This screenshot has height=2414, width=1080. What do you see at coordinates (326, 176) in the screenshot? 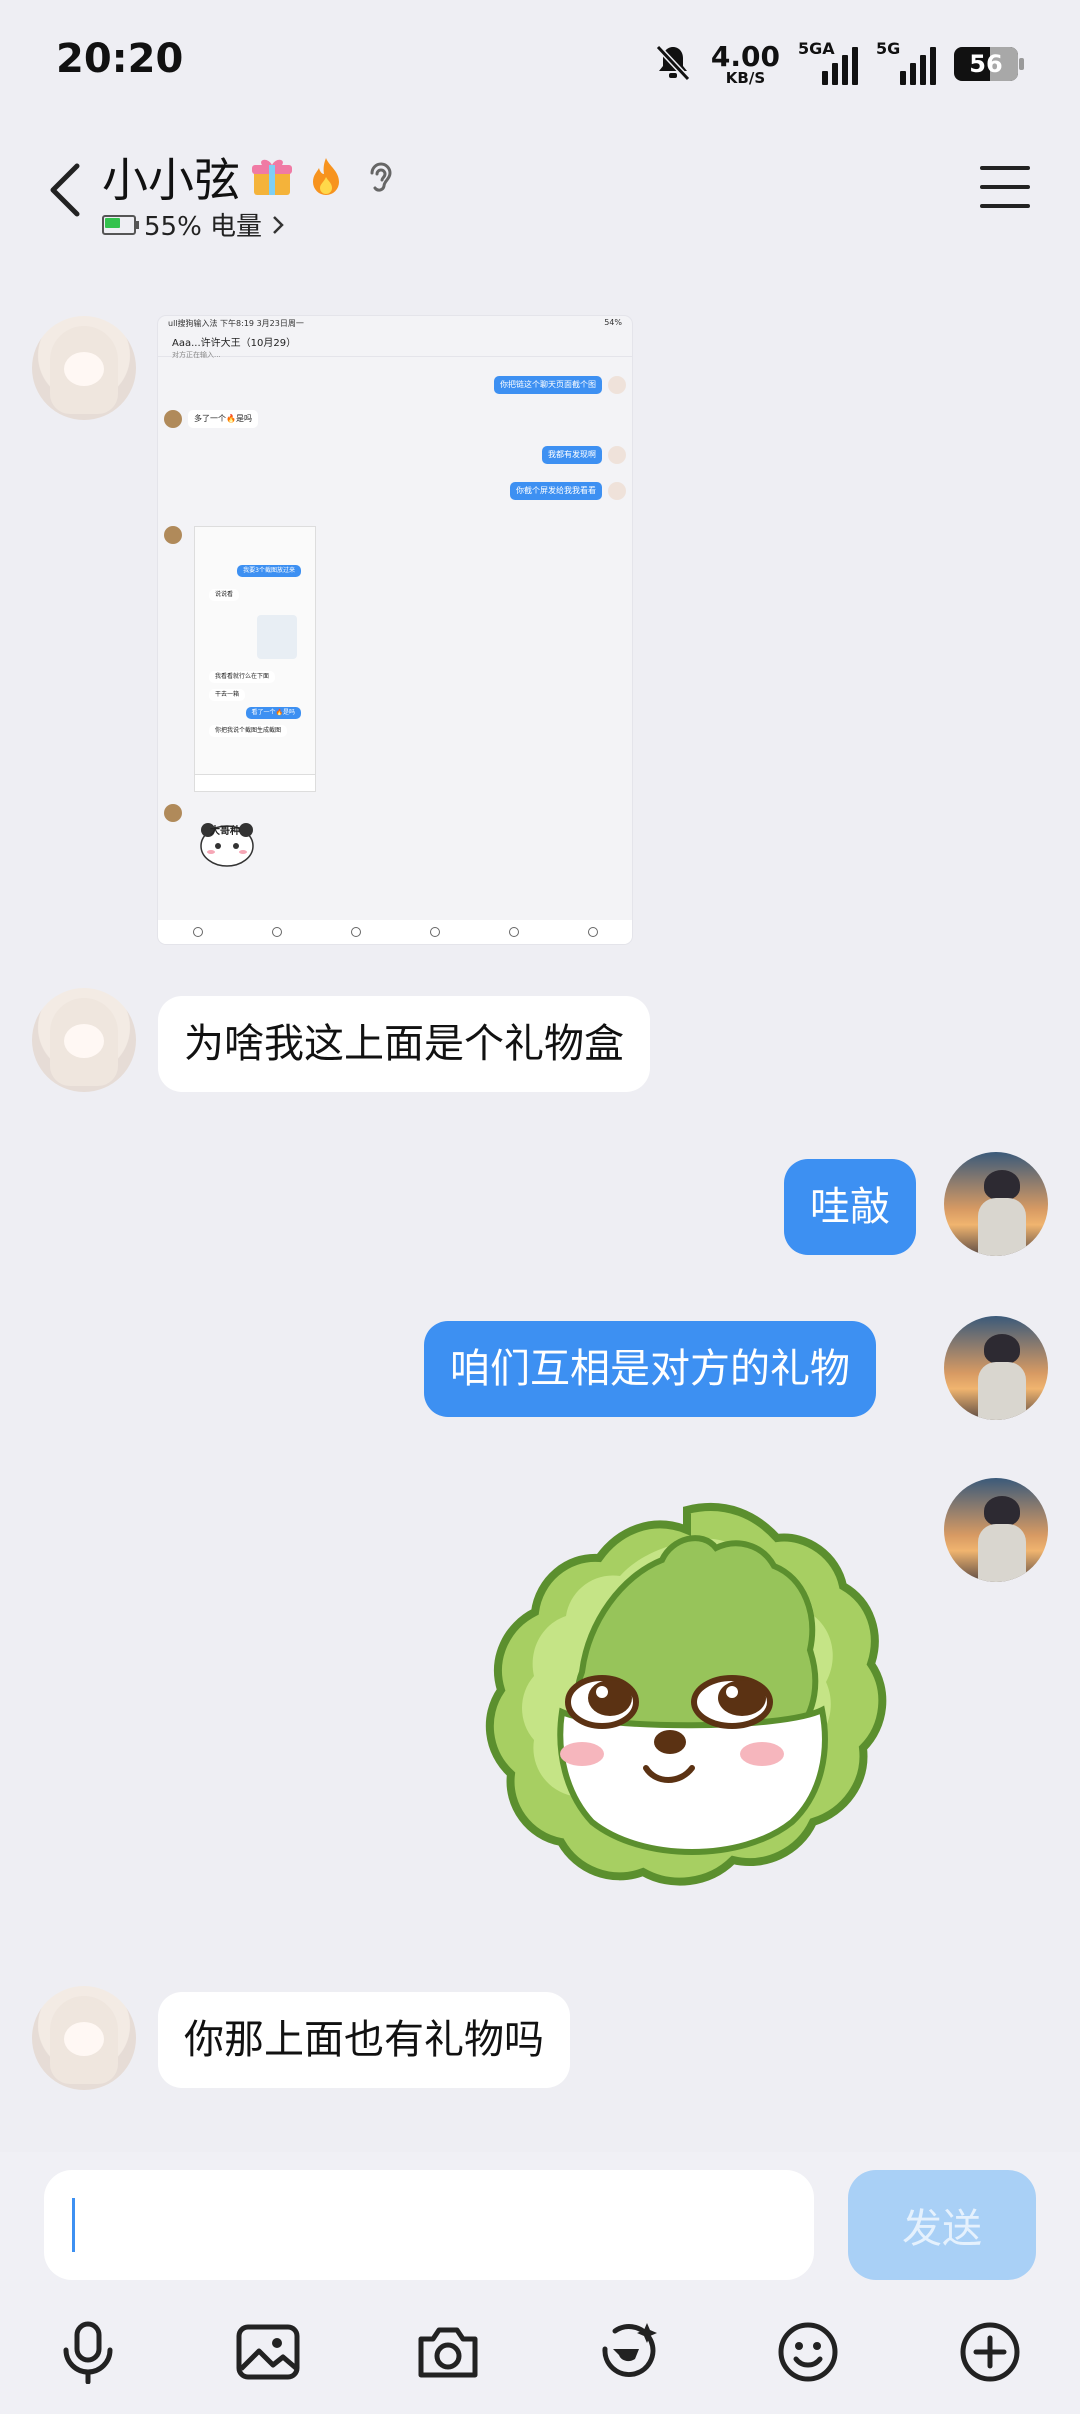
I see `flame-icon` at bounding box center [326, 176].